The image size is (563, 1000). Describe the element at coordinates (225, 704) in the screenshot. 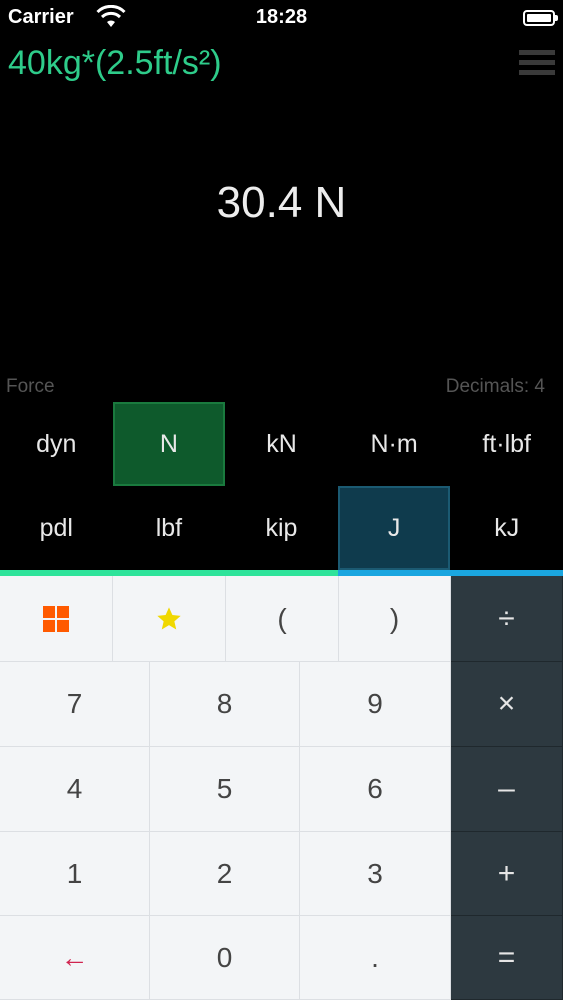

I see `digit-8-button: 8` at that location.